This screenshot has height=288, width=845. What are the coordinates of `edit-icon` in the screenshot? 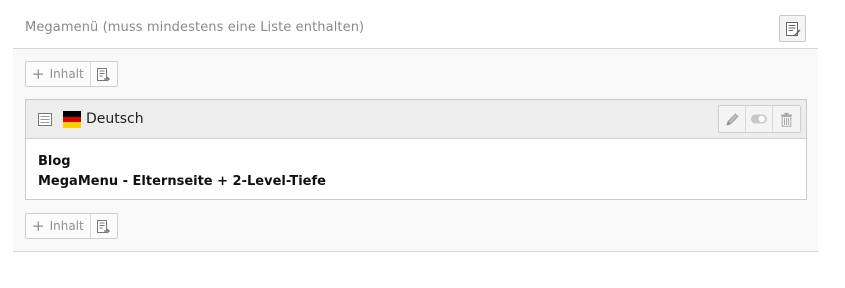 It's located at (732, 119).